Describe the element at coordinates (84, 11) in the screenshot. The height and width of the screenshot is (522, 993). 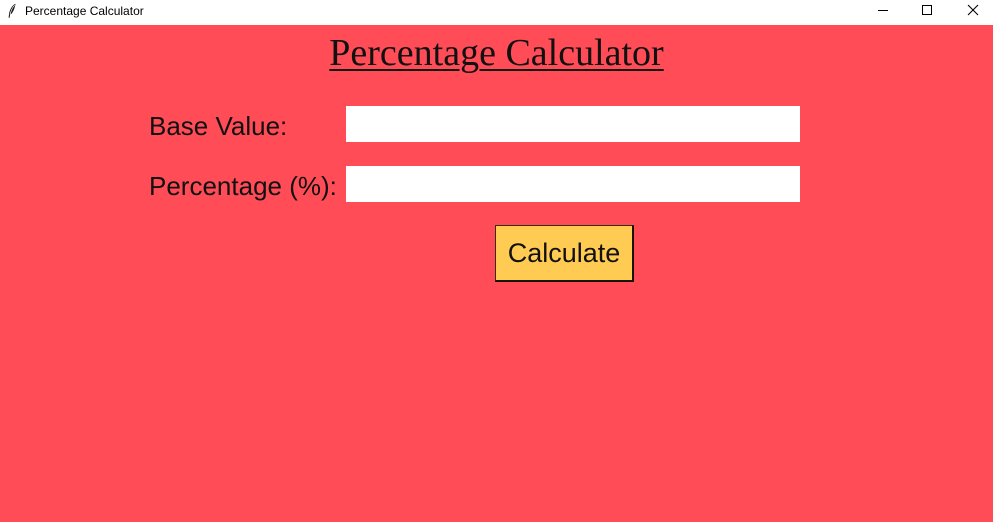
I see `window-title: Percentage Calculator` at that location.